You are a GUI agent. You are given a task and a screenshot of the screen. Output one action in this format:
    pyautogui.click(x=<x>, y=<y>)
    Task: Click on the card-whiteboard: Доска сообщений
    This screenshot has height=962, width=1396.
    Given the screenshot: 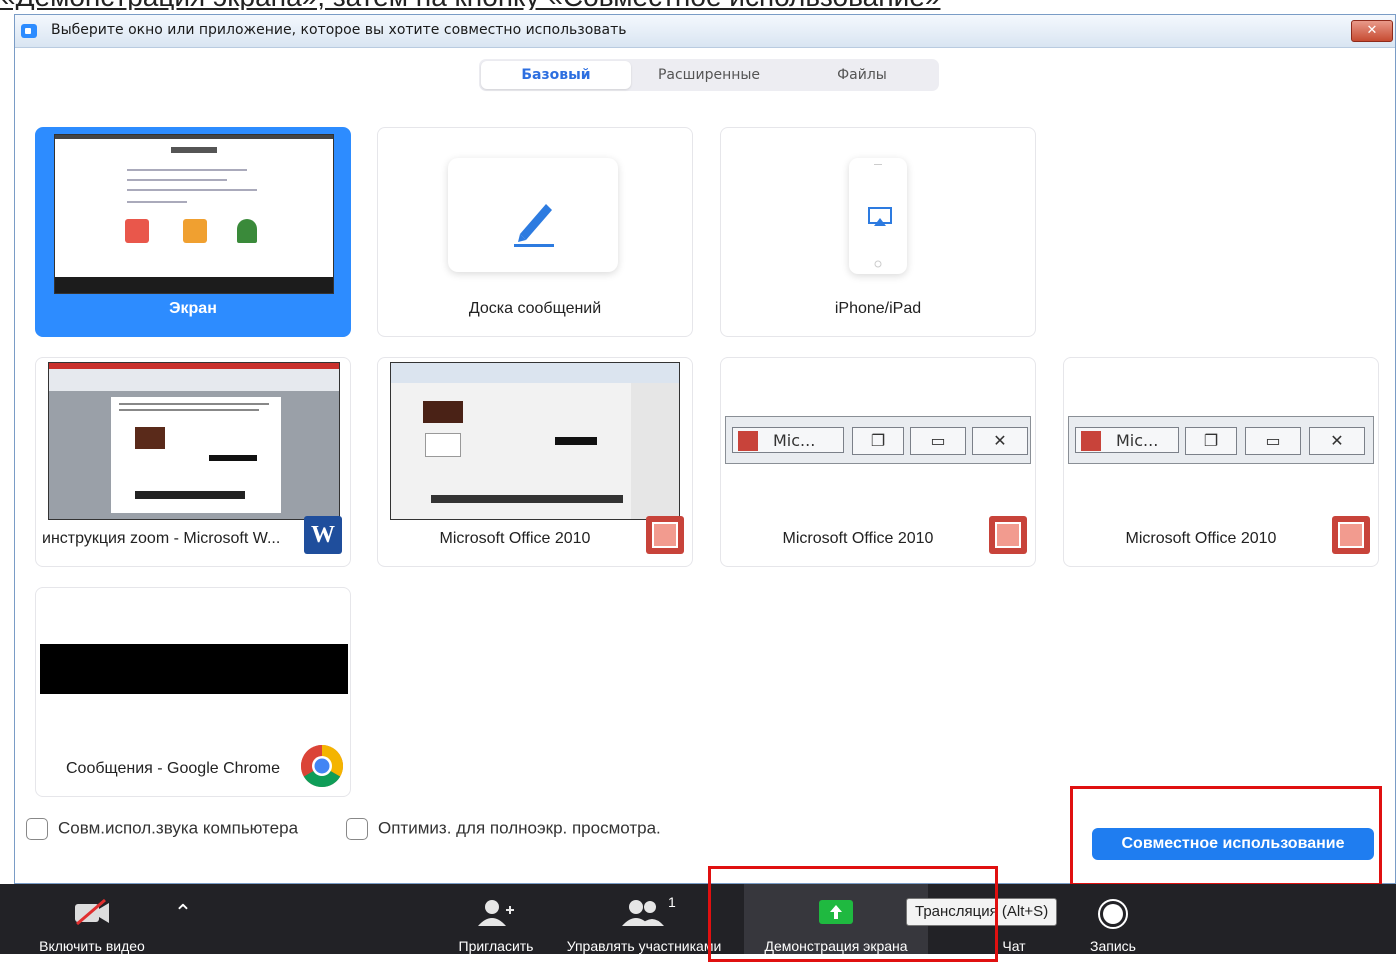 What is the action you would take?
    pyautogui.click(x=535, y=232)
    